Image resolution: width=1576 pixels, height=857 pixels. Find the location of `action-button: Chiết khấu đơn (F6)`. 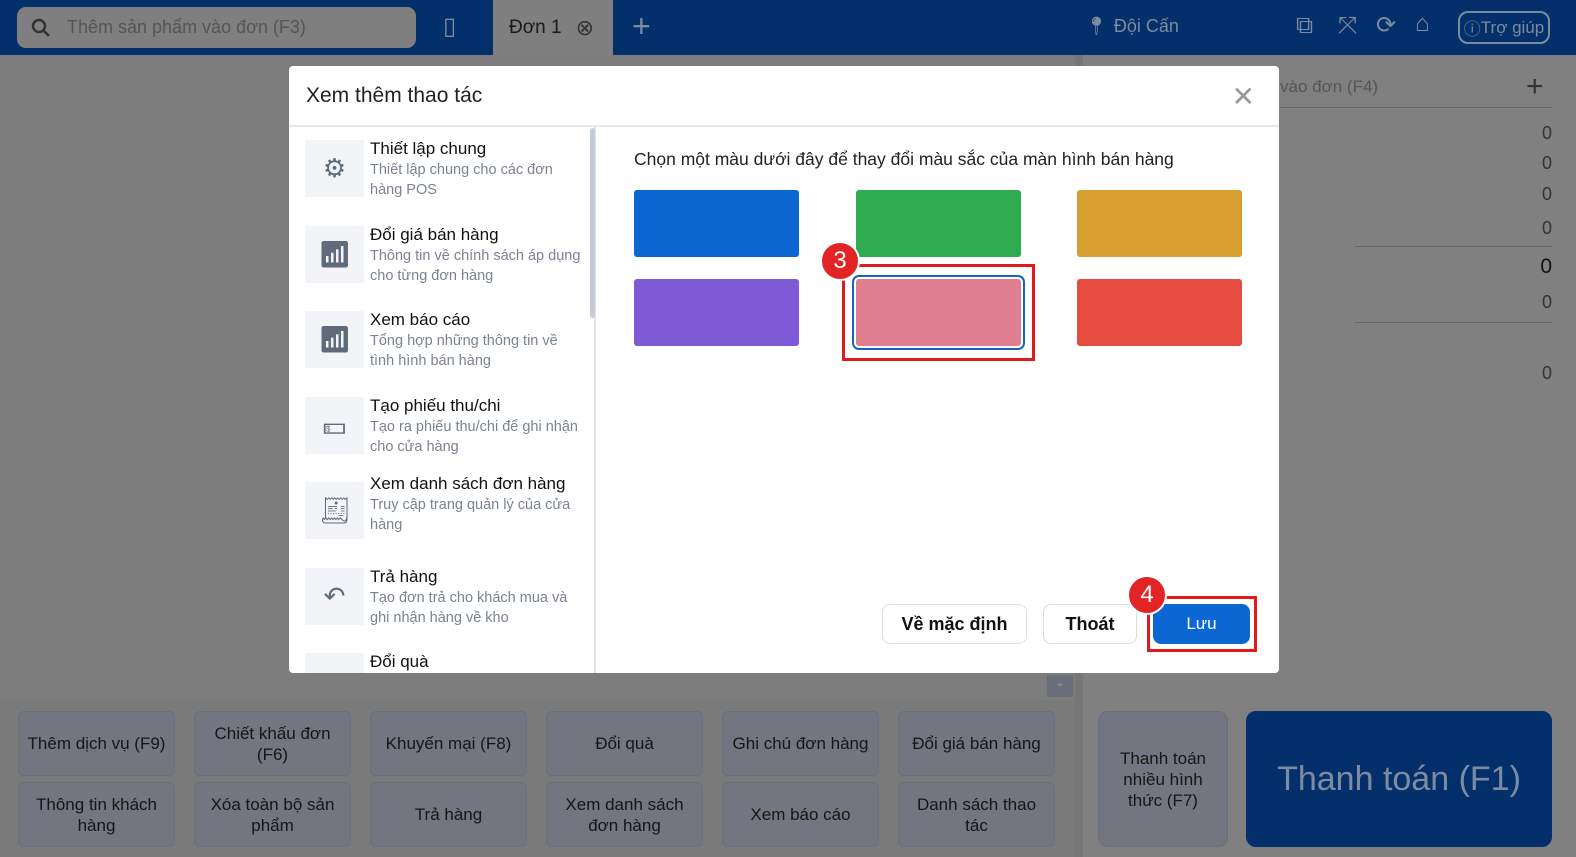

action-button: Chiết khấu đơn (F6) is located at coordinates (272, 743).